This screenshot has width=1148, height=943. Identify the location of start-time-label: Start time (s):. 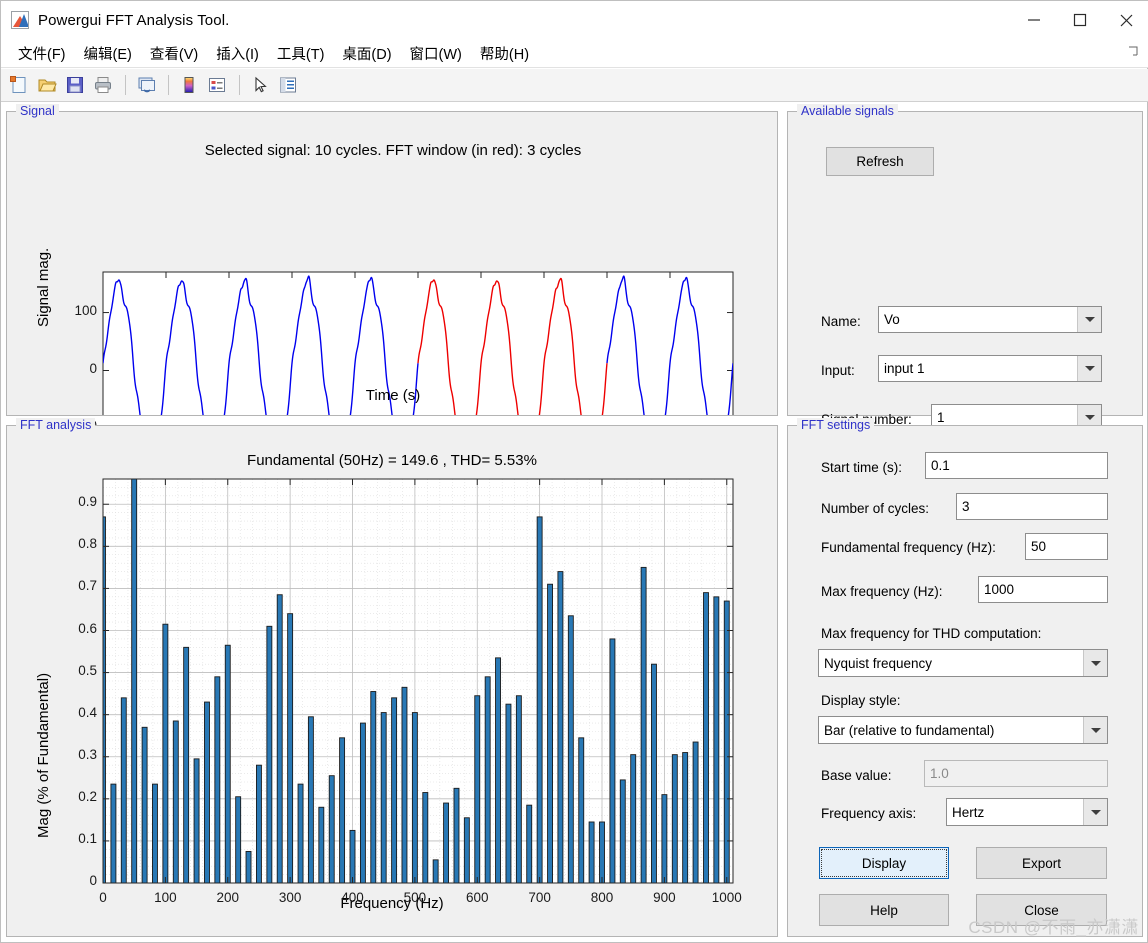
(862, 467).